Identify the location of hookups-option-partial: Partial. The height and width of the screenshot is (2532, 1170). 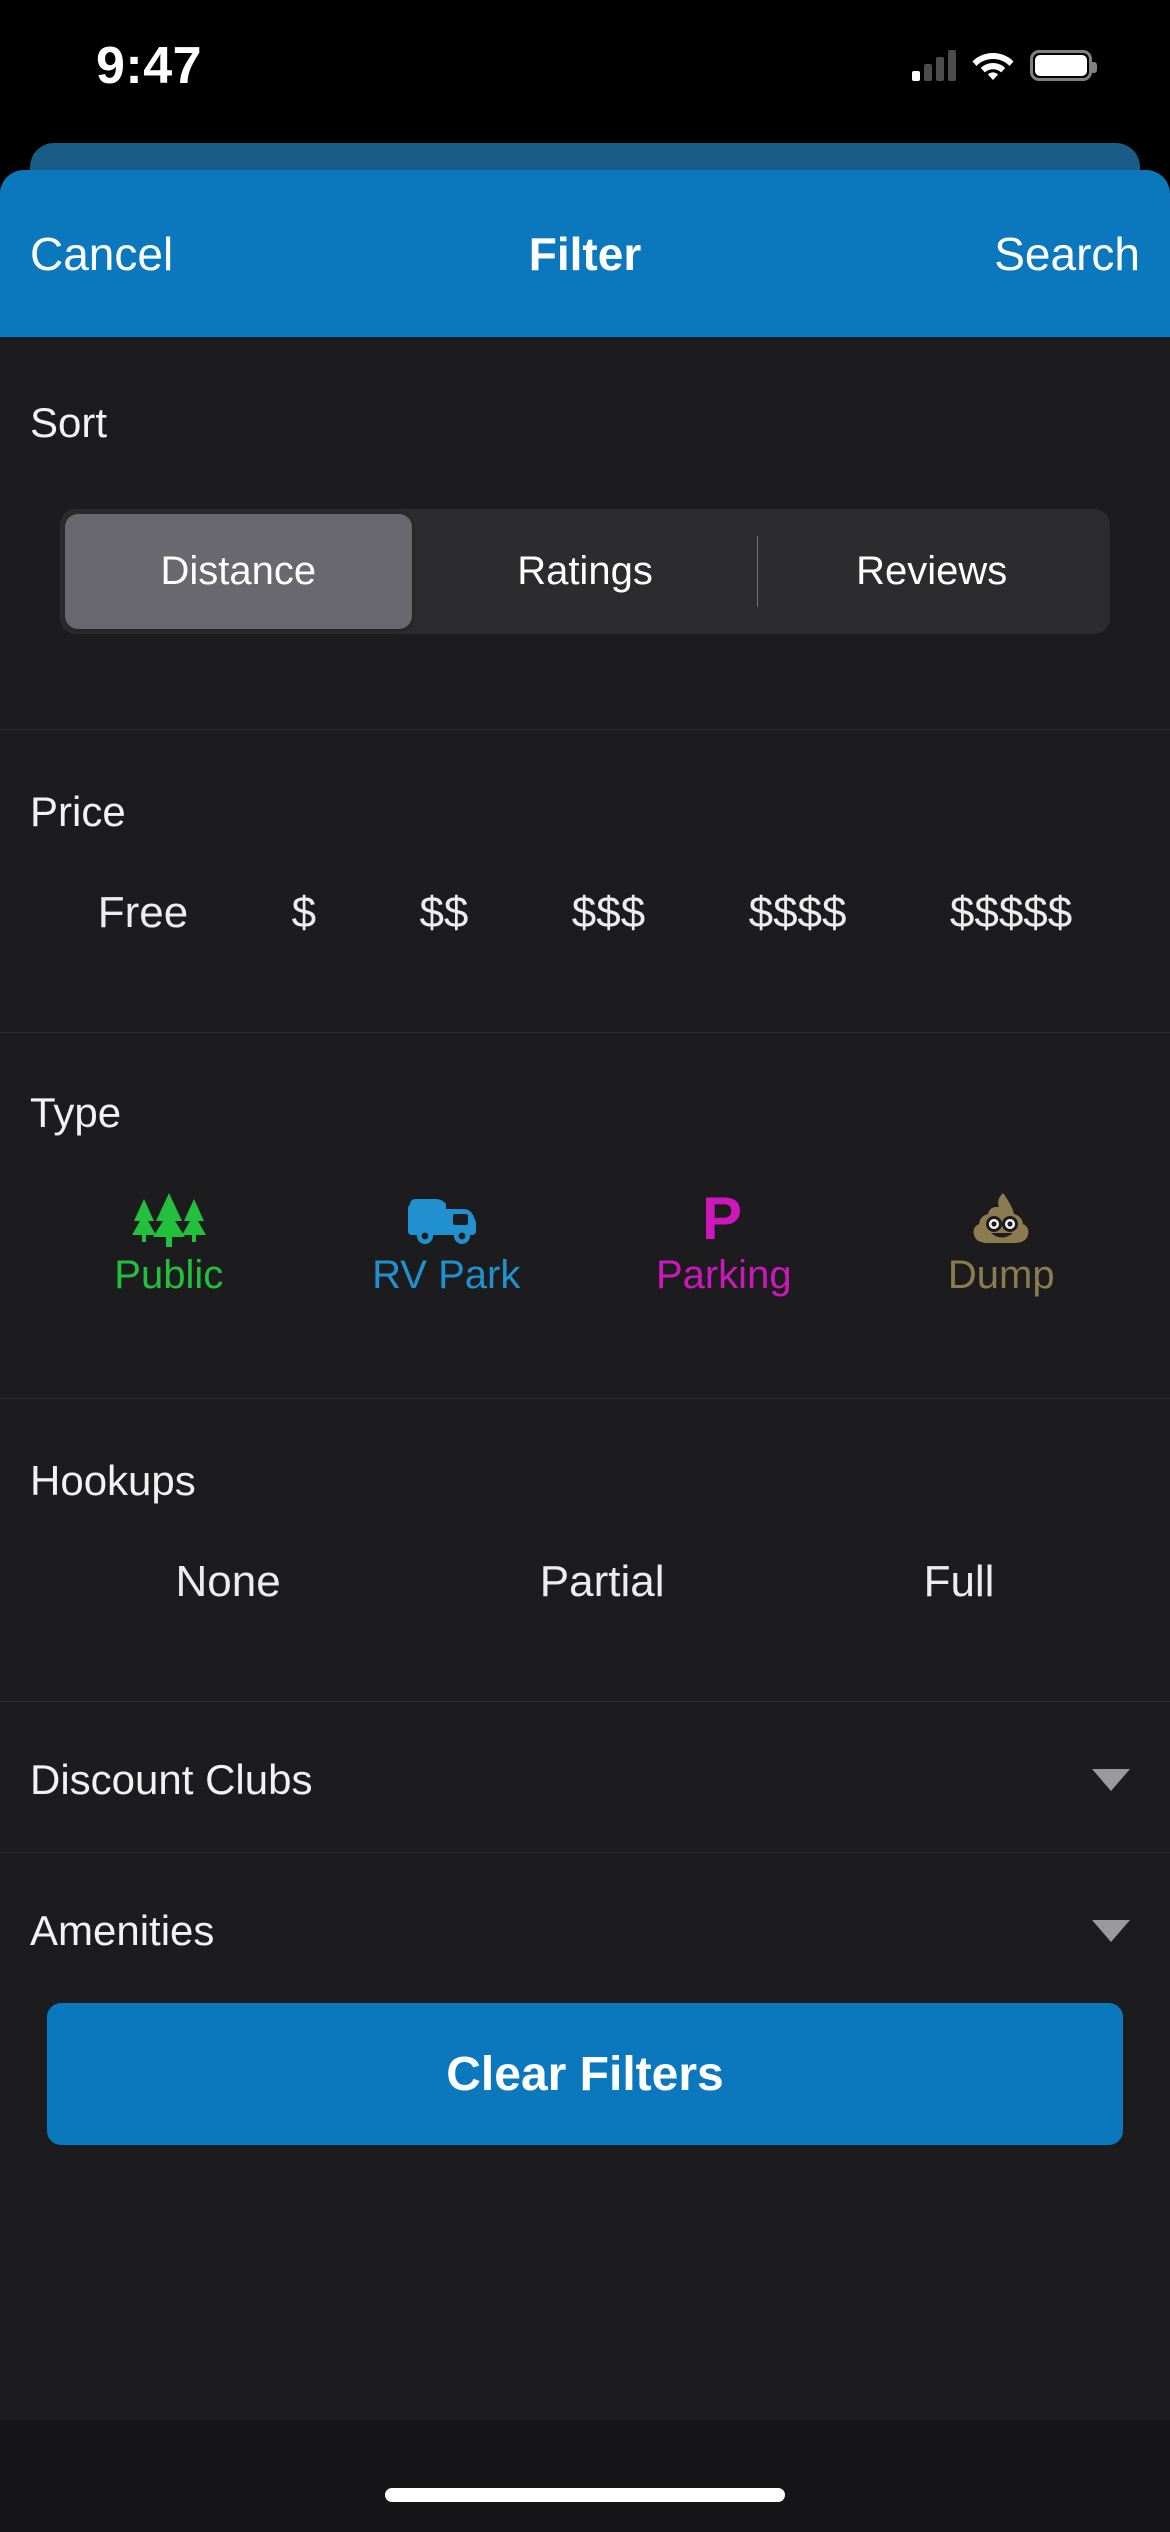
(602, 1582).